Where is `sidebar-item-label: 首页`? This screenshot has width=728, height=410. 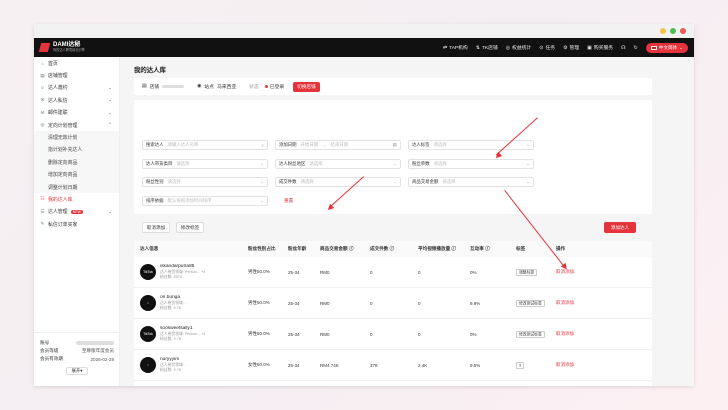
sidebar-item-label: 首页 is located at coordinates (53, 64).